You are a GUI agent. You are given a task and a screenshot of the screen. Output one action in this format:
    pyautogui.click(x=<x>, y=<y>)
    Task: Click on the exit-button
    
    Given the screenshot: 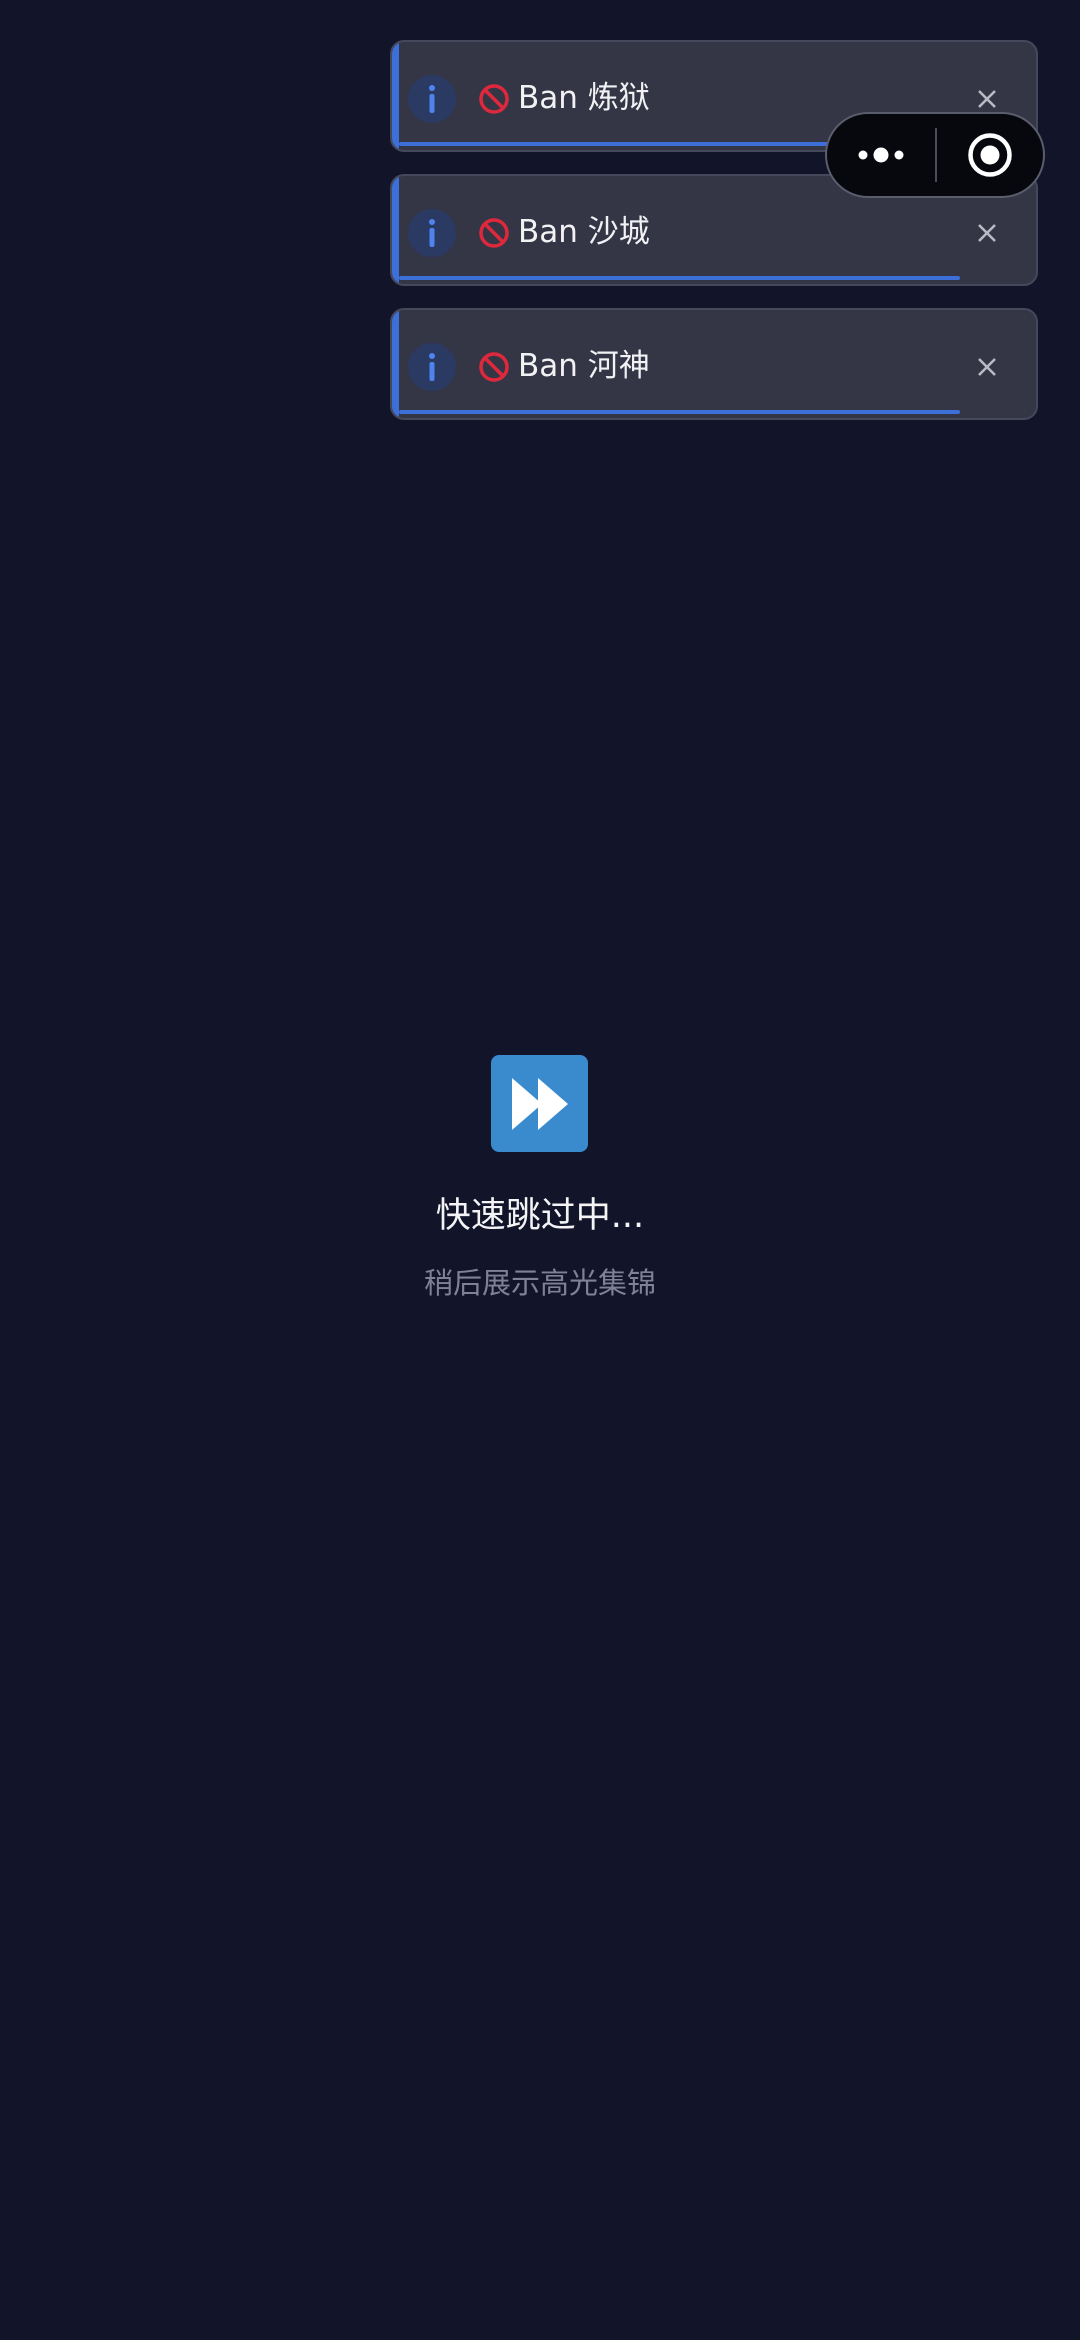 What is the action you would take?
    pyautogui.click(x=990, y=155)
    